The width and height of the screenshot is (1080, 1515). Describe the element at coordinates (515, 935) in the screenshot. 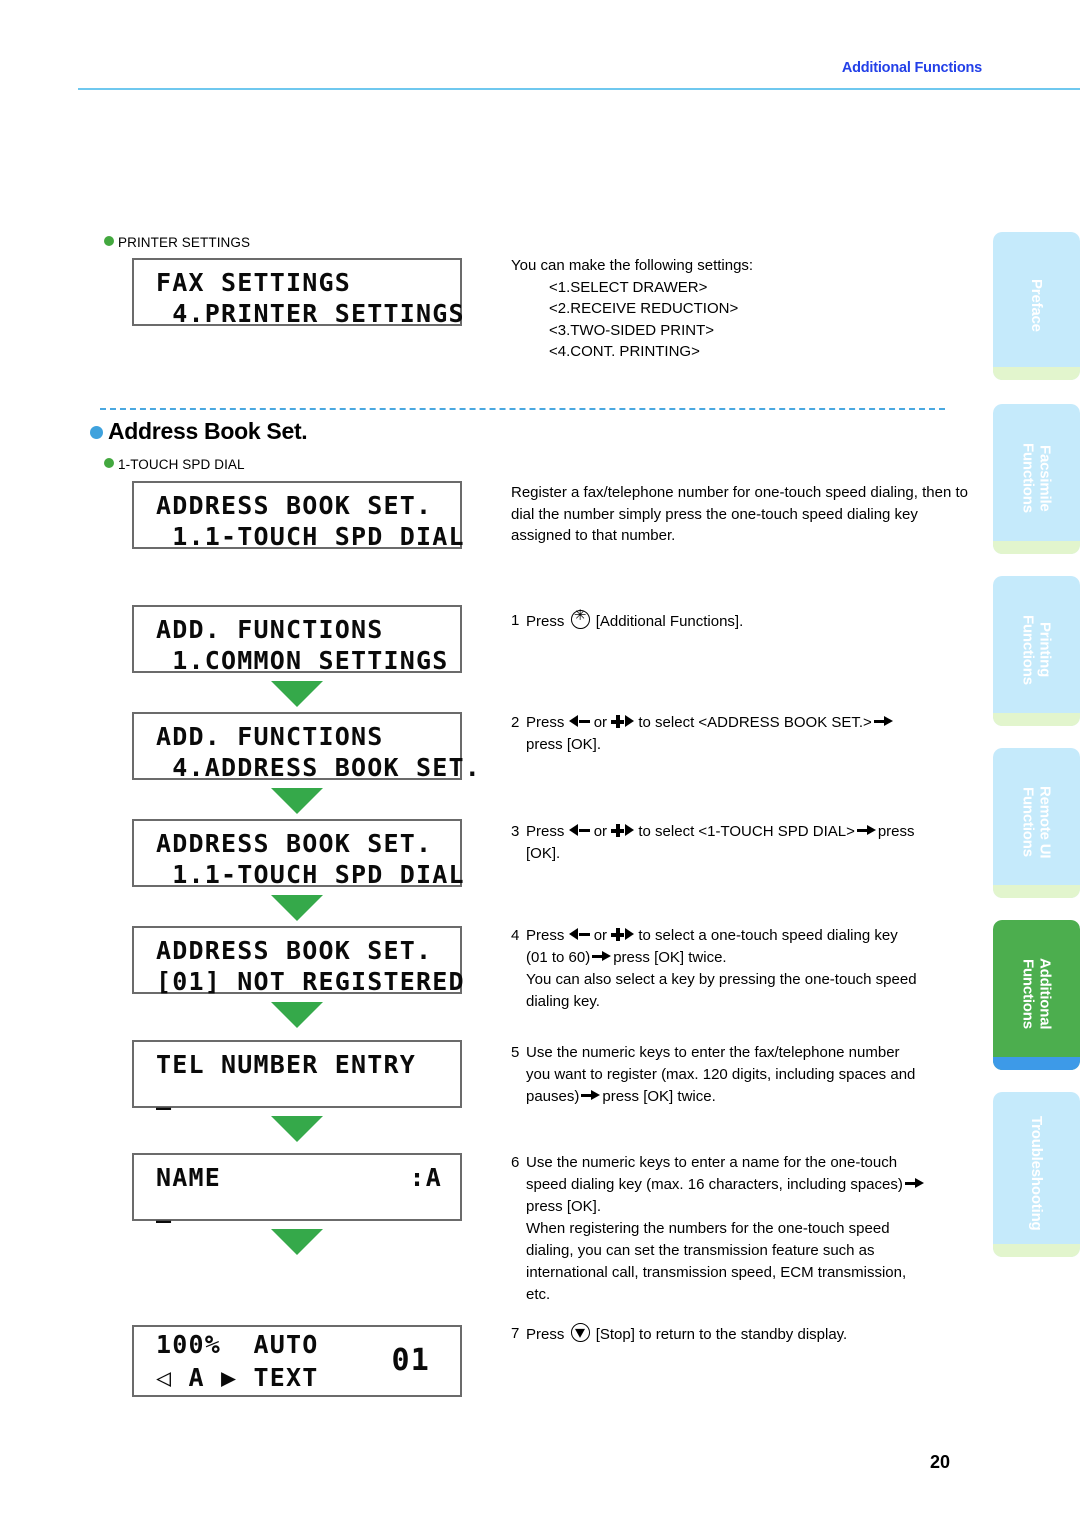

I see `step-number: 4` at that location.